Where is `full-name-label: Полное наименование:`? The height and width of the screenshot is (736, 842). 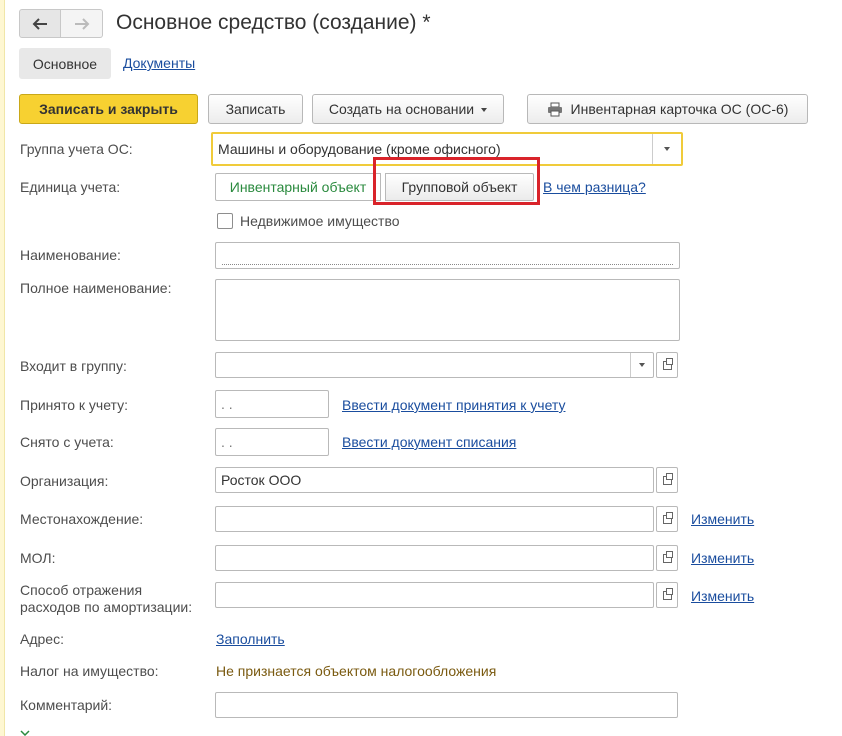
full-name-label: Полное наименование: is located at coordinates (96, 288).